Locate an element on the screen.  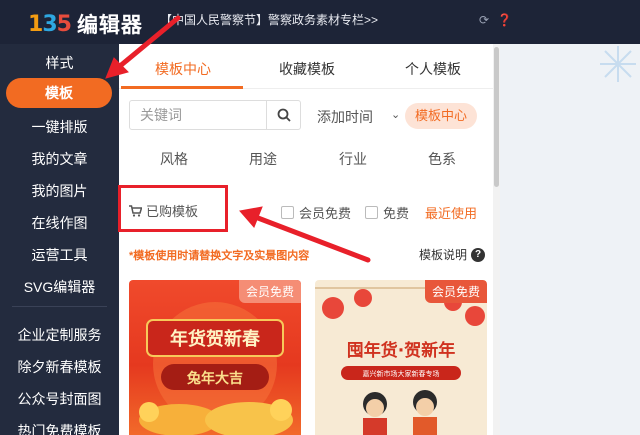
logo: 135 编辑器 is located at coordinates (85, 24).